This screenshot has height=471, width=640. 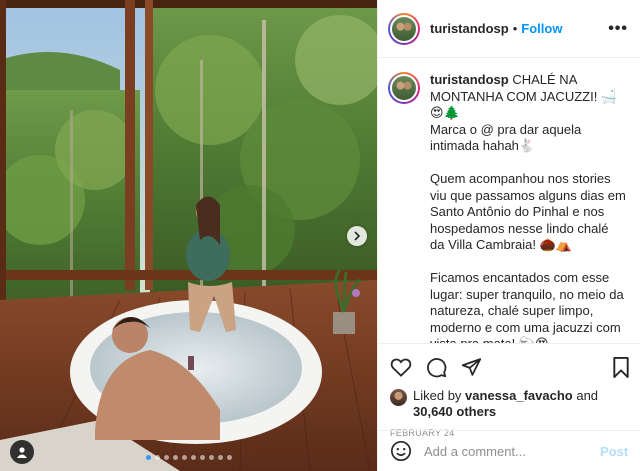 I want to click on liked-by-and: and, so click(x=585, y=395).